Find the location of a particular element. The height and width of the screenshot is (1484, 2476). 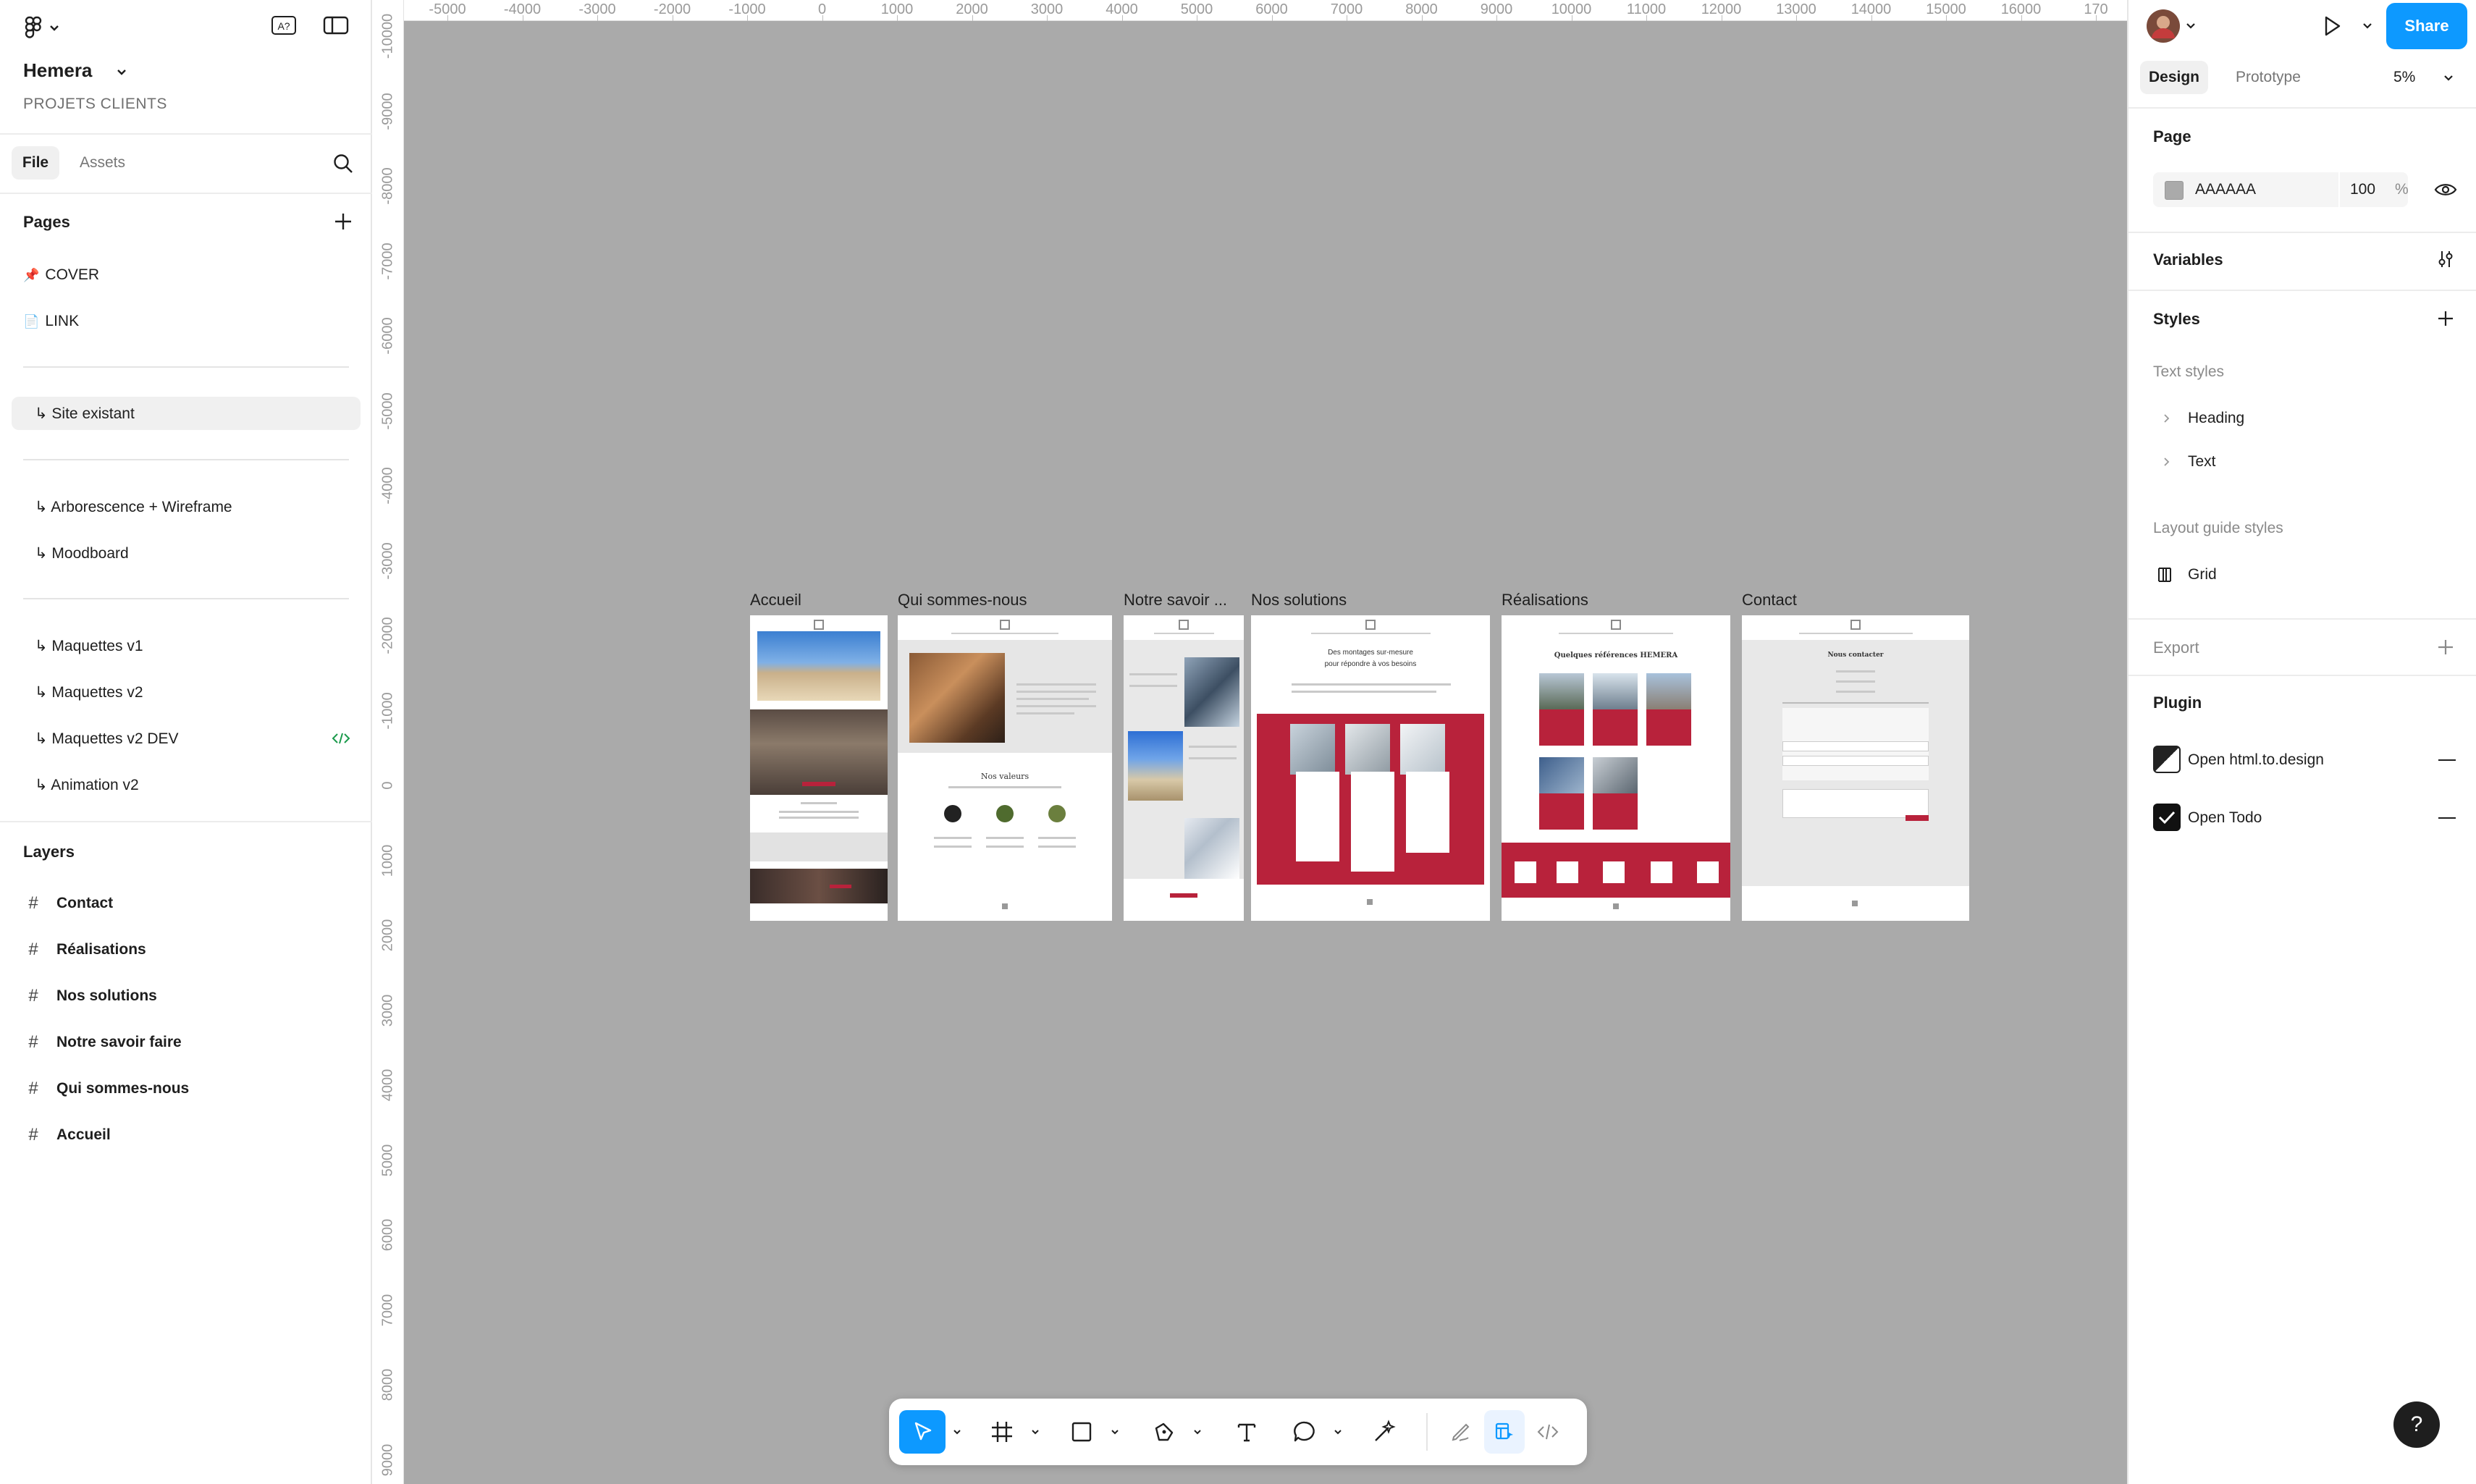

text-style-text: Text is located at coordinates (2202, 462).